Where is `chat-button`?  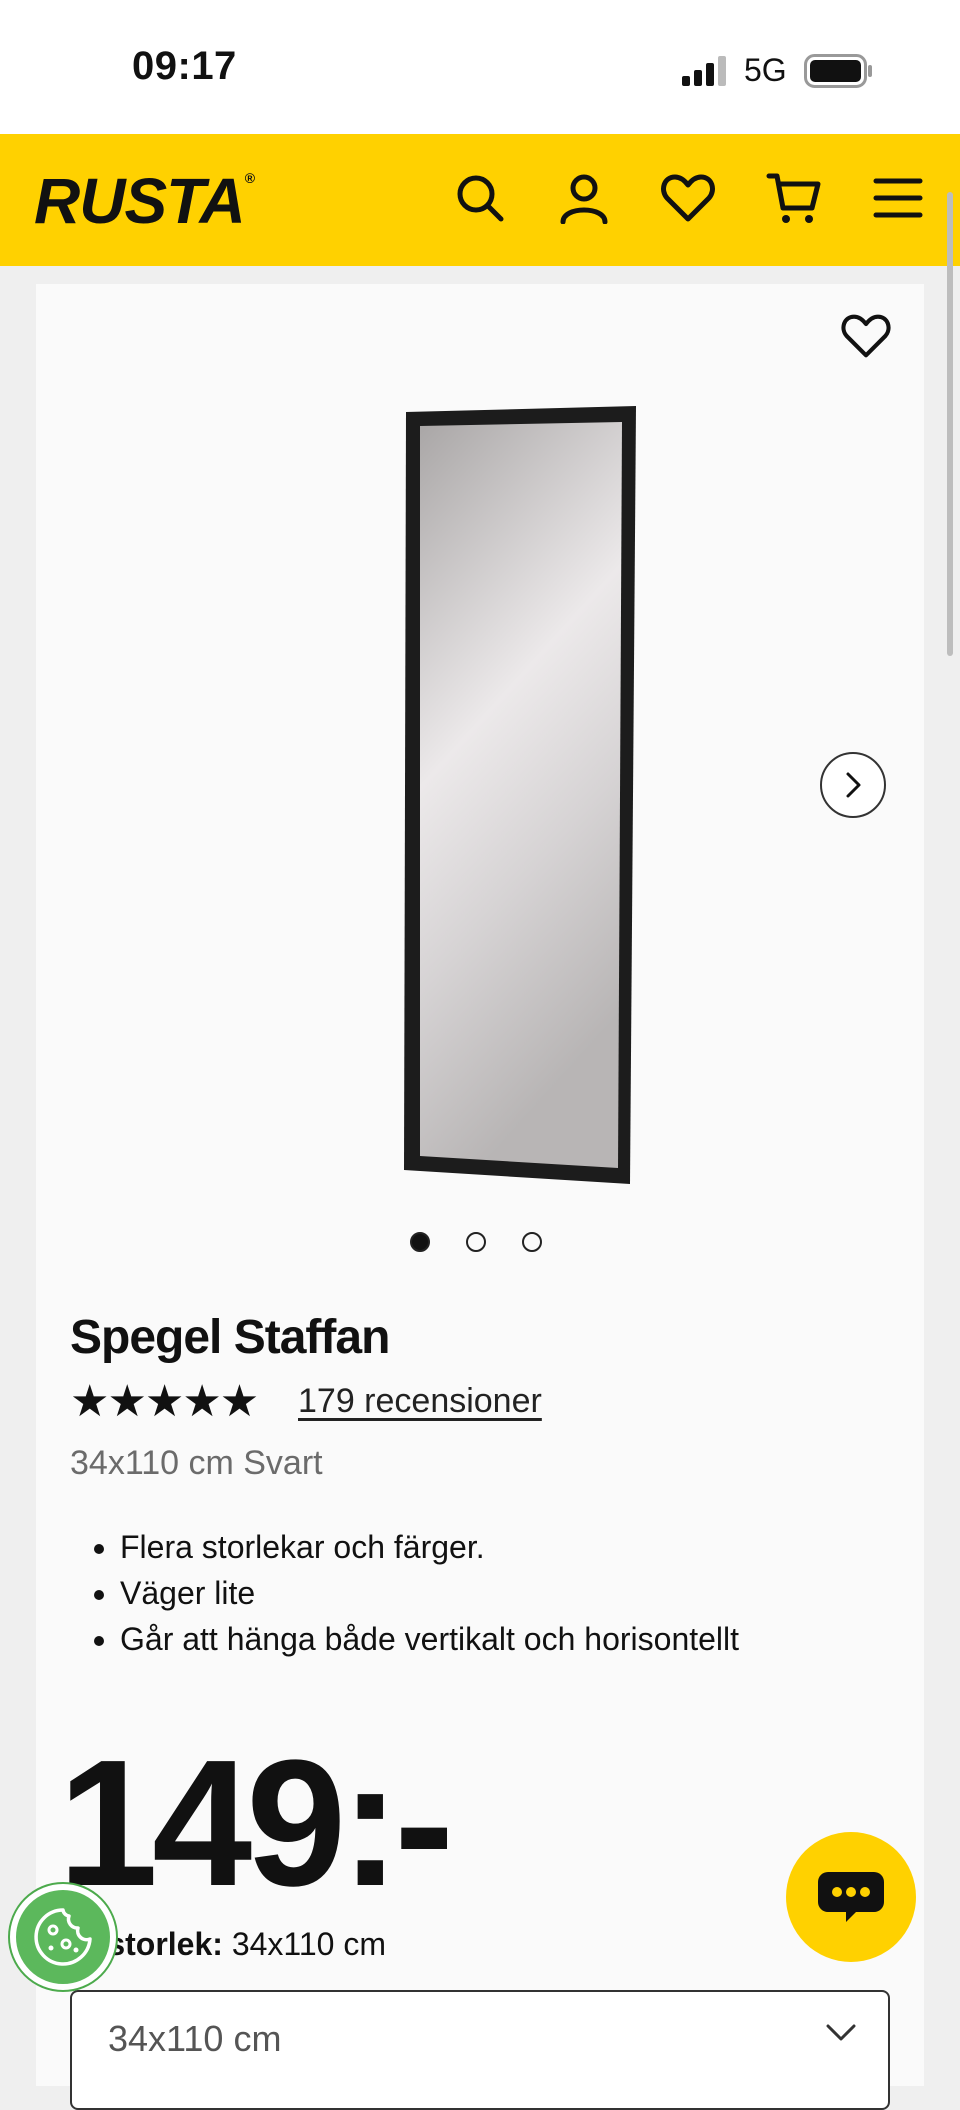
chat-button is located at coordinates (851, 1897).